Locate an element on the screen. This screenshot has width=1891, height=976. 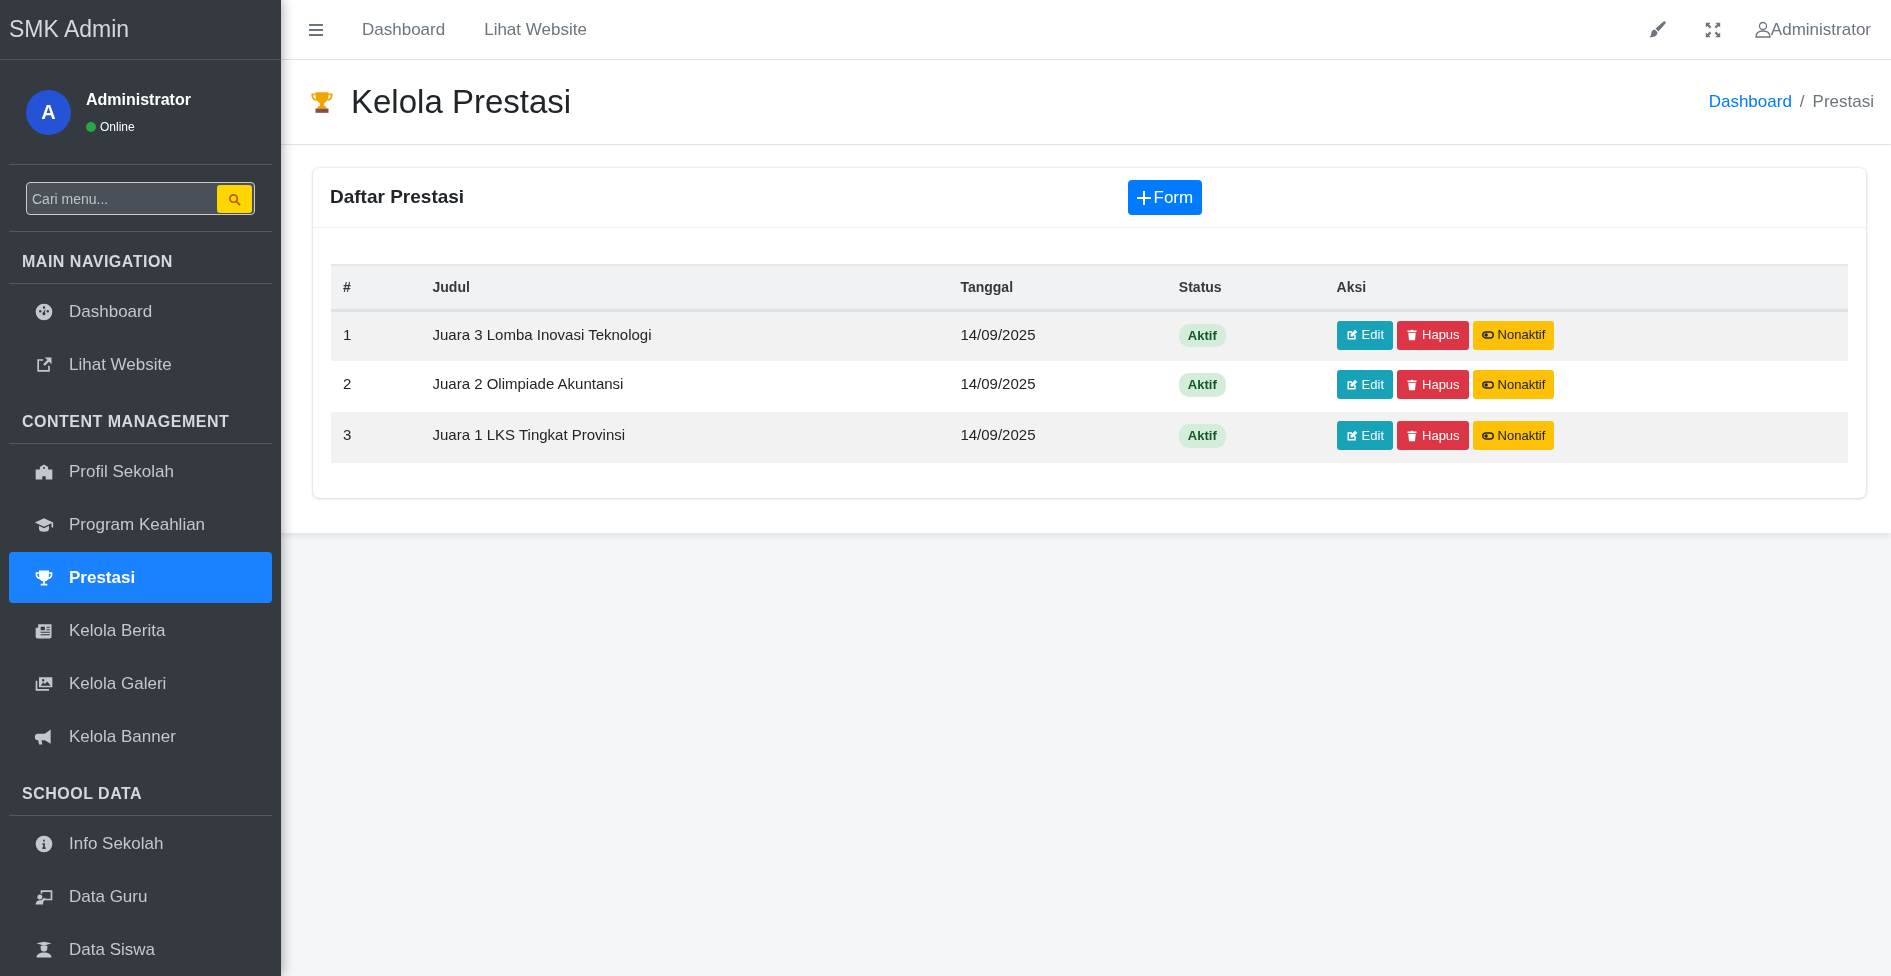
section-heading: CONTENT MANAGEMENT is located at coordinates (140, 418).